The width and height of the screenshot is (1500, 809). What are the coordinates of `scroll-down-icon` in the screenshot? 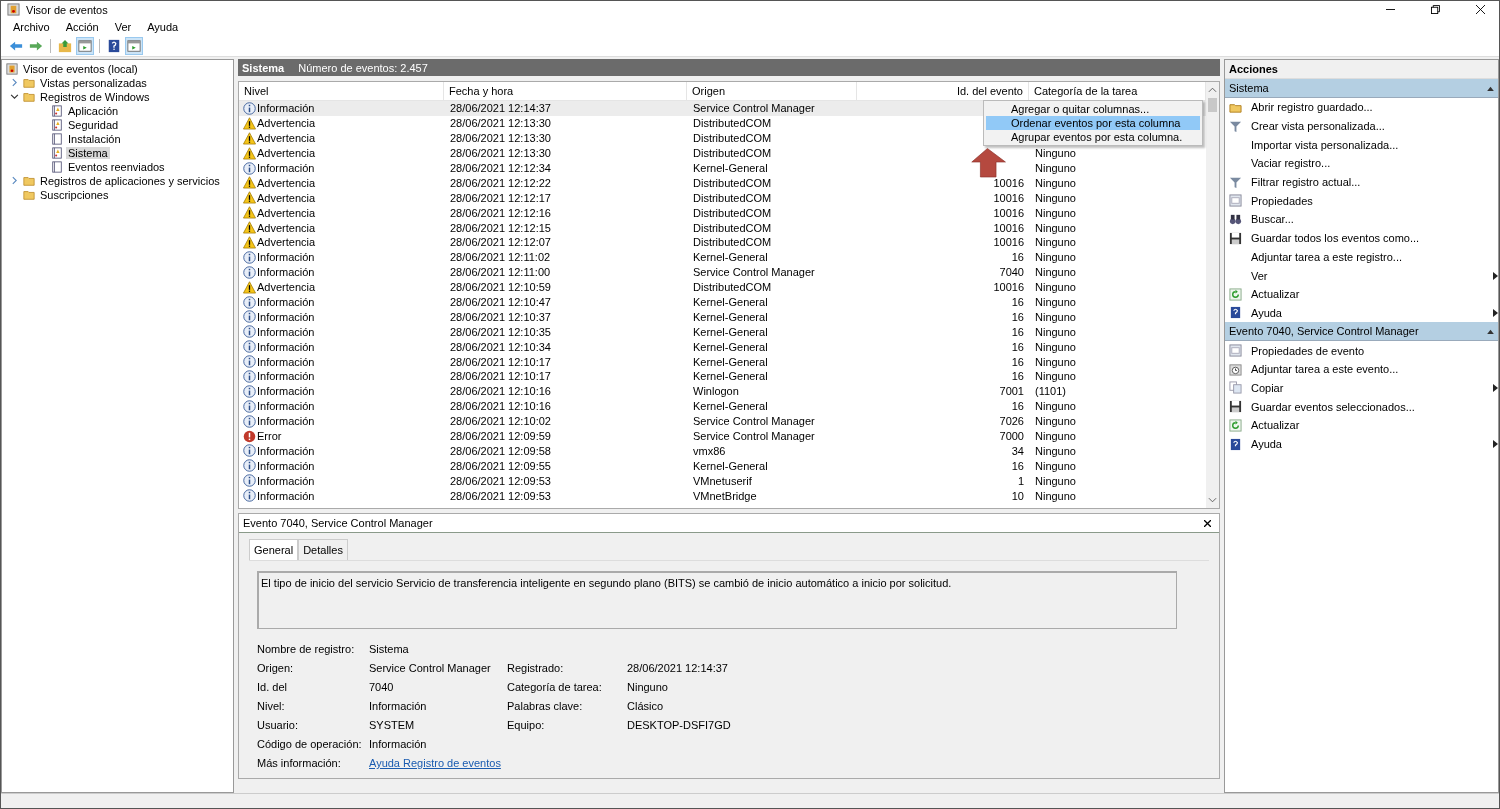 It's located at (1212, 500).